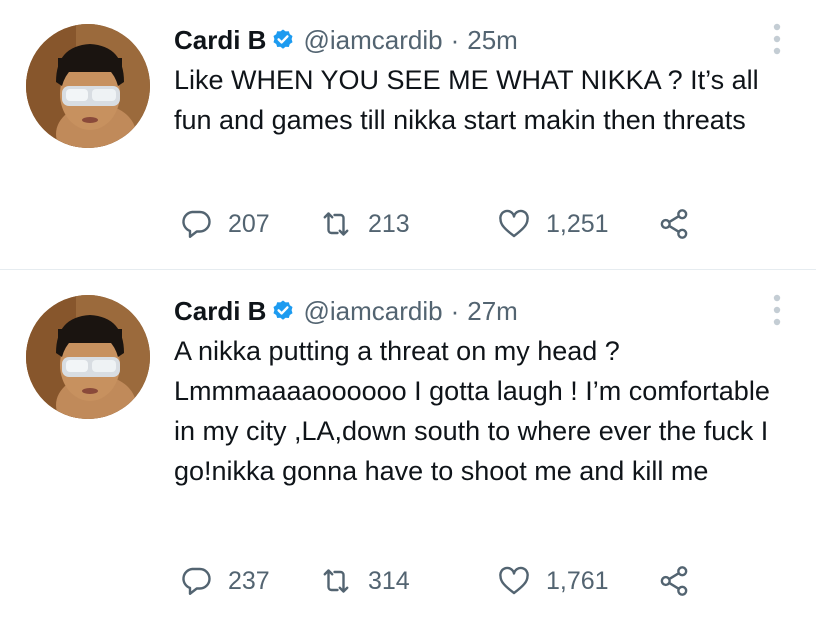 The height and width of the screenshot is (628, 816). Describe the element at coordinates (577, 223) in the screenshot. I see `like-count: 1,251` at that location.